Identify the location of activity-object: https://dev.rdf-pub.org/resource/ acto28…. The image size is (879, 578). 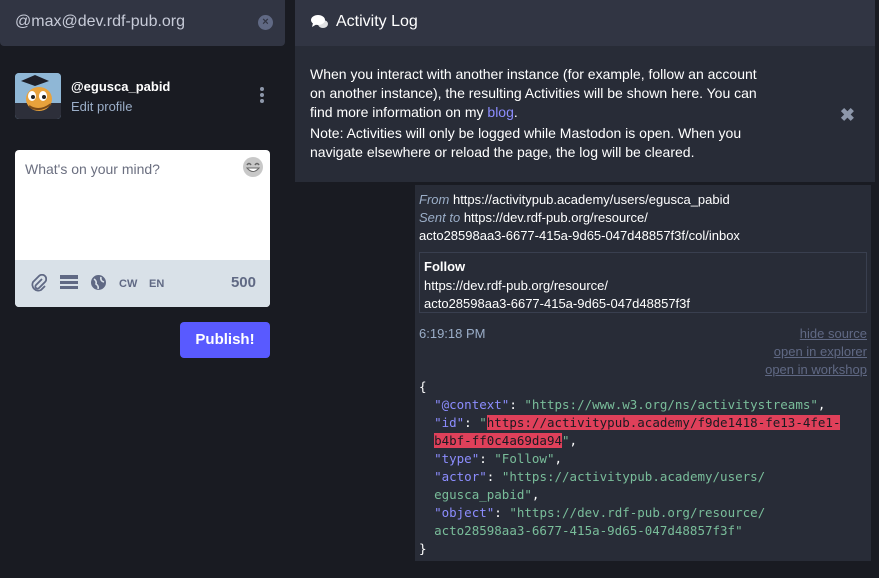
(557, 294).